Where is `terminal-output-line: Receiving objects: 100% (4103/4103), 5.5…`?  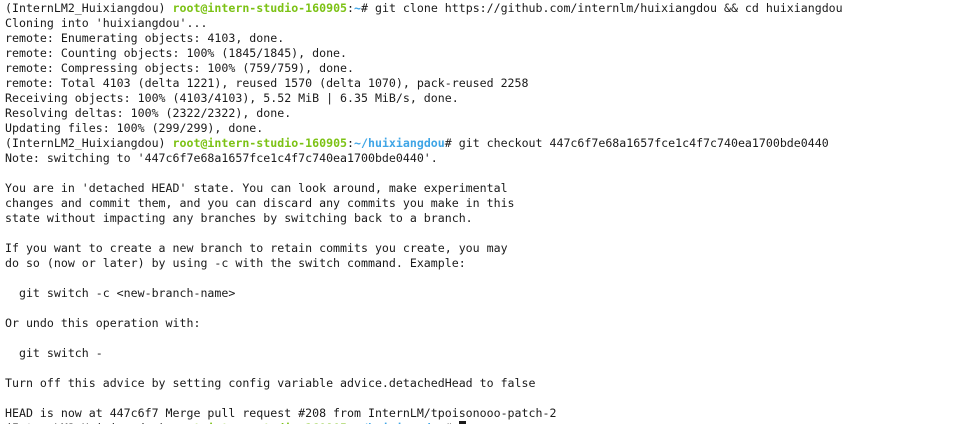
terminal-output-line: Receiving objects: 100% (4103/4103), 5.5… is located at coordinates (232, 98).